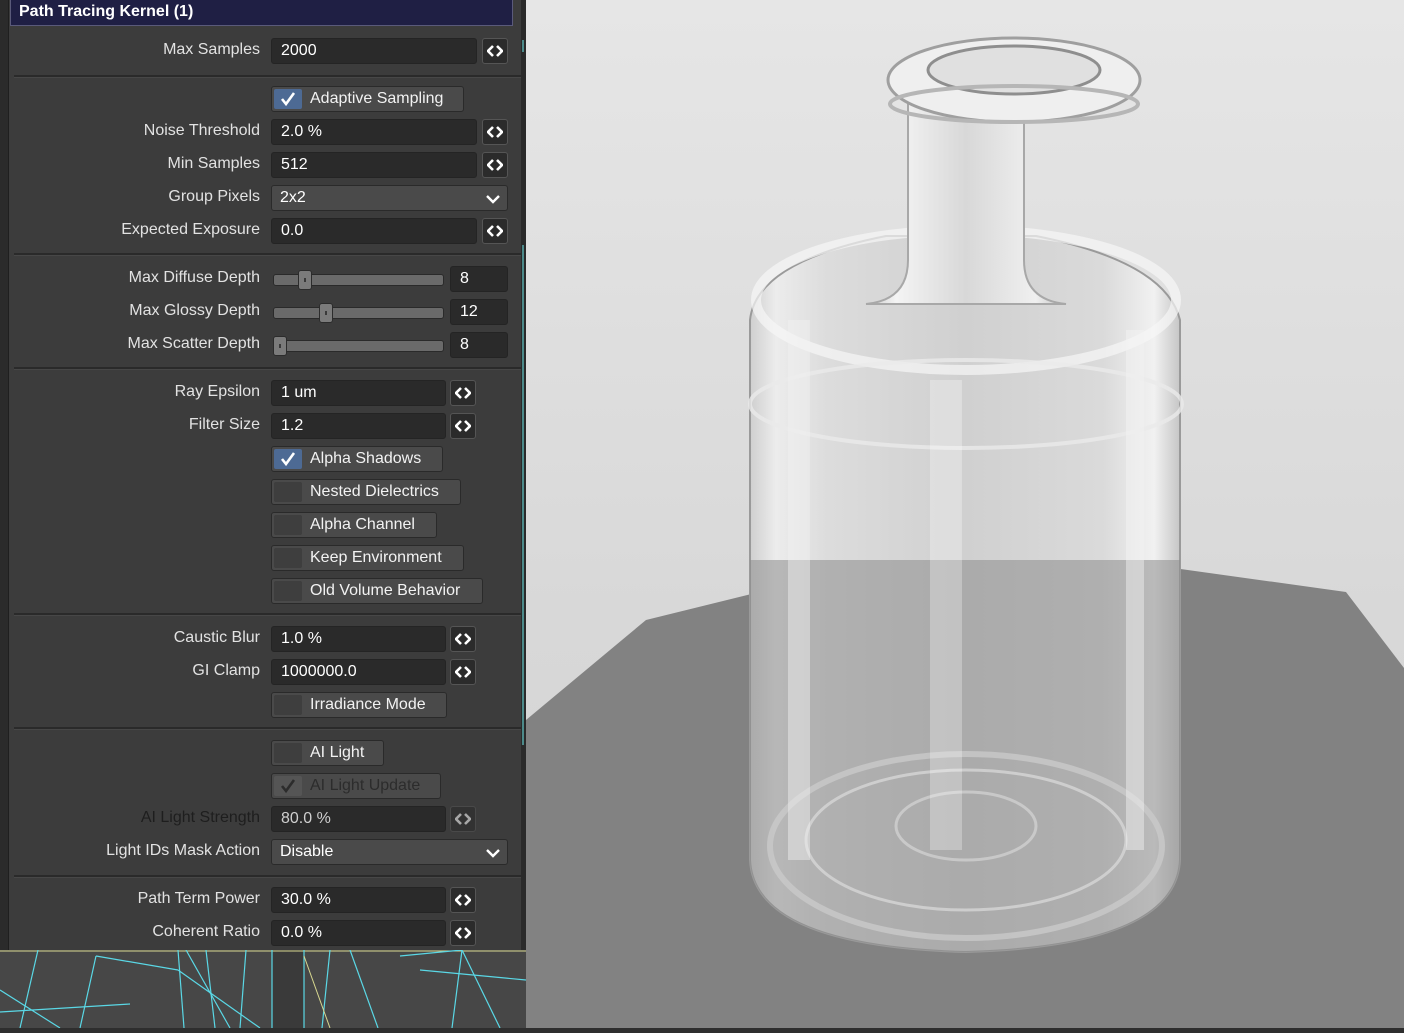 This screenshot has height=1033, width=1404. Describe the element at coordinates (362, 524) in the screenshot. I see `alpha-channel-label: Alpha Channel` at that location.